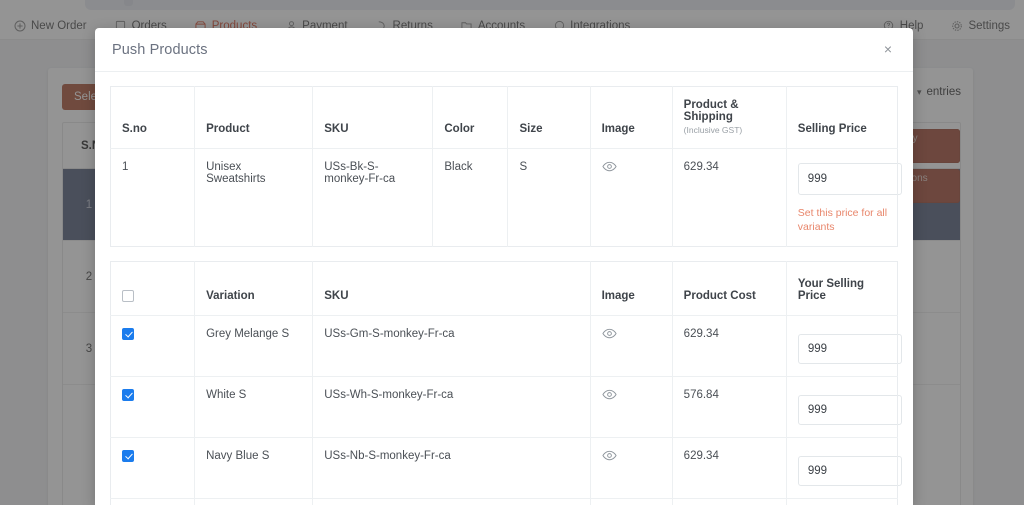 The height and width of the screenshot is (505, 1024). I want to click on cell-product: Unisex Sweatshirts, so click(254, 197).